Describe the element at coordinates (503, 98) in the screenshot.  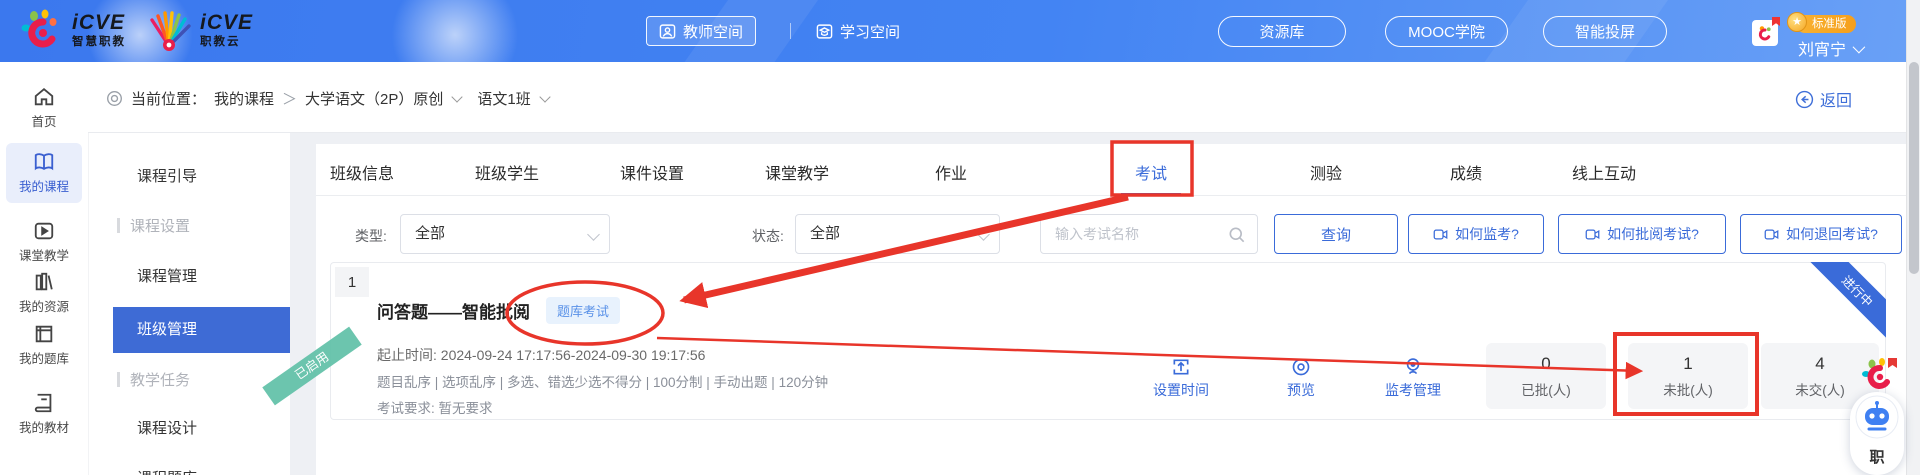
I see `breadcrumb-class-select: 语文1班` at that location.